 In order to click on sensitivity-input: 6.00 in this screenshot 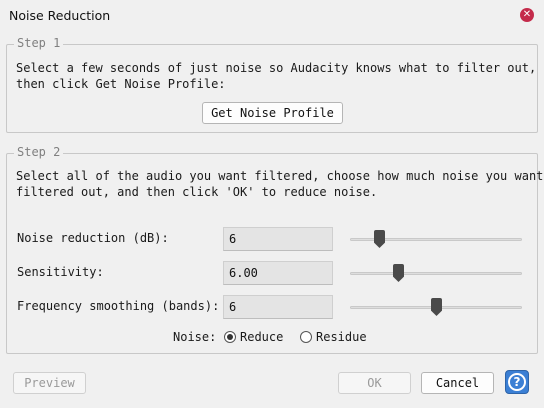, I will do `click(278, 273)`.